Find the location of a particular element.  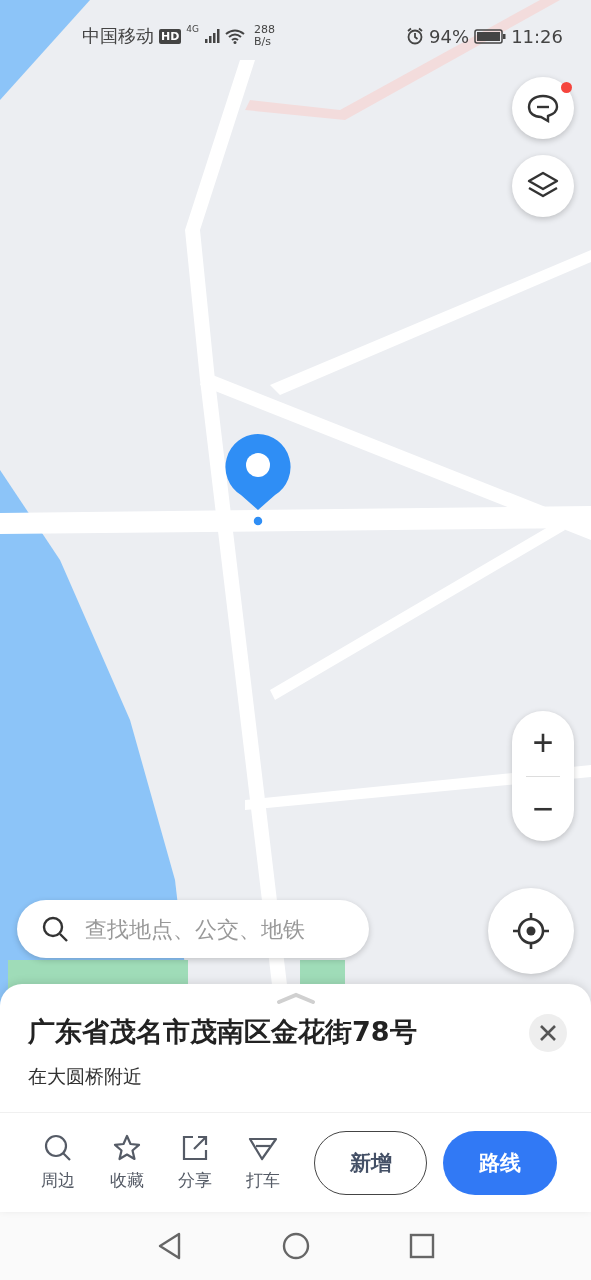

location-pin-icon is located at coordinates (258, 479).